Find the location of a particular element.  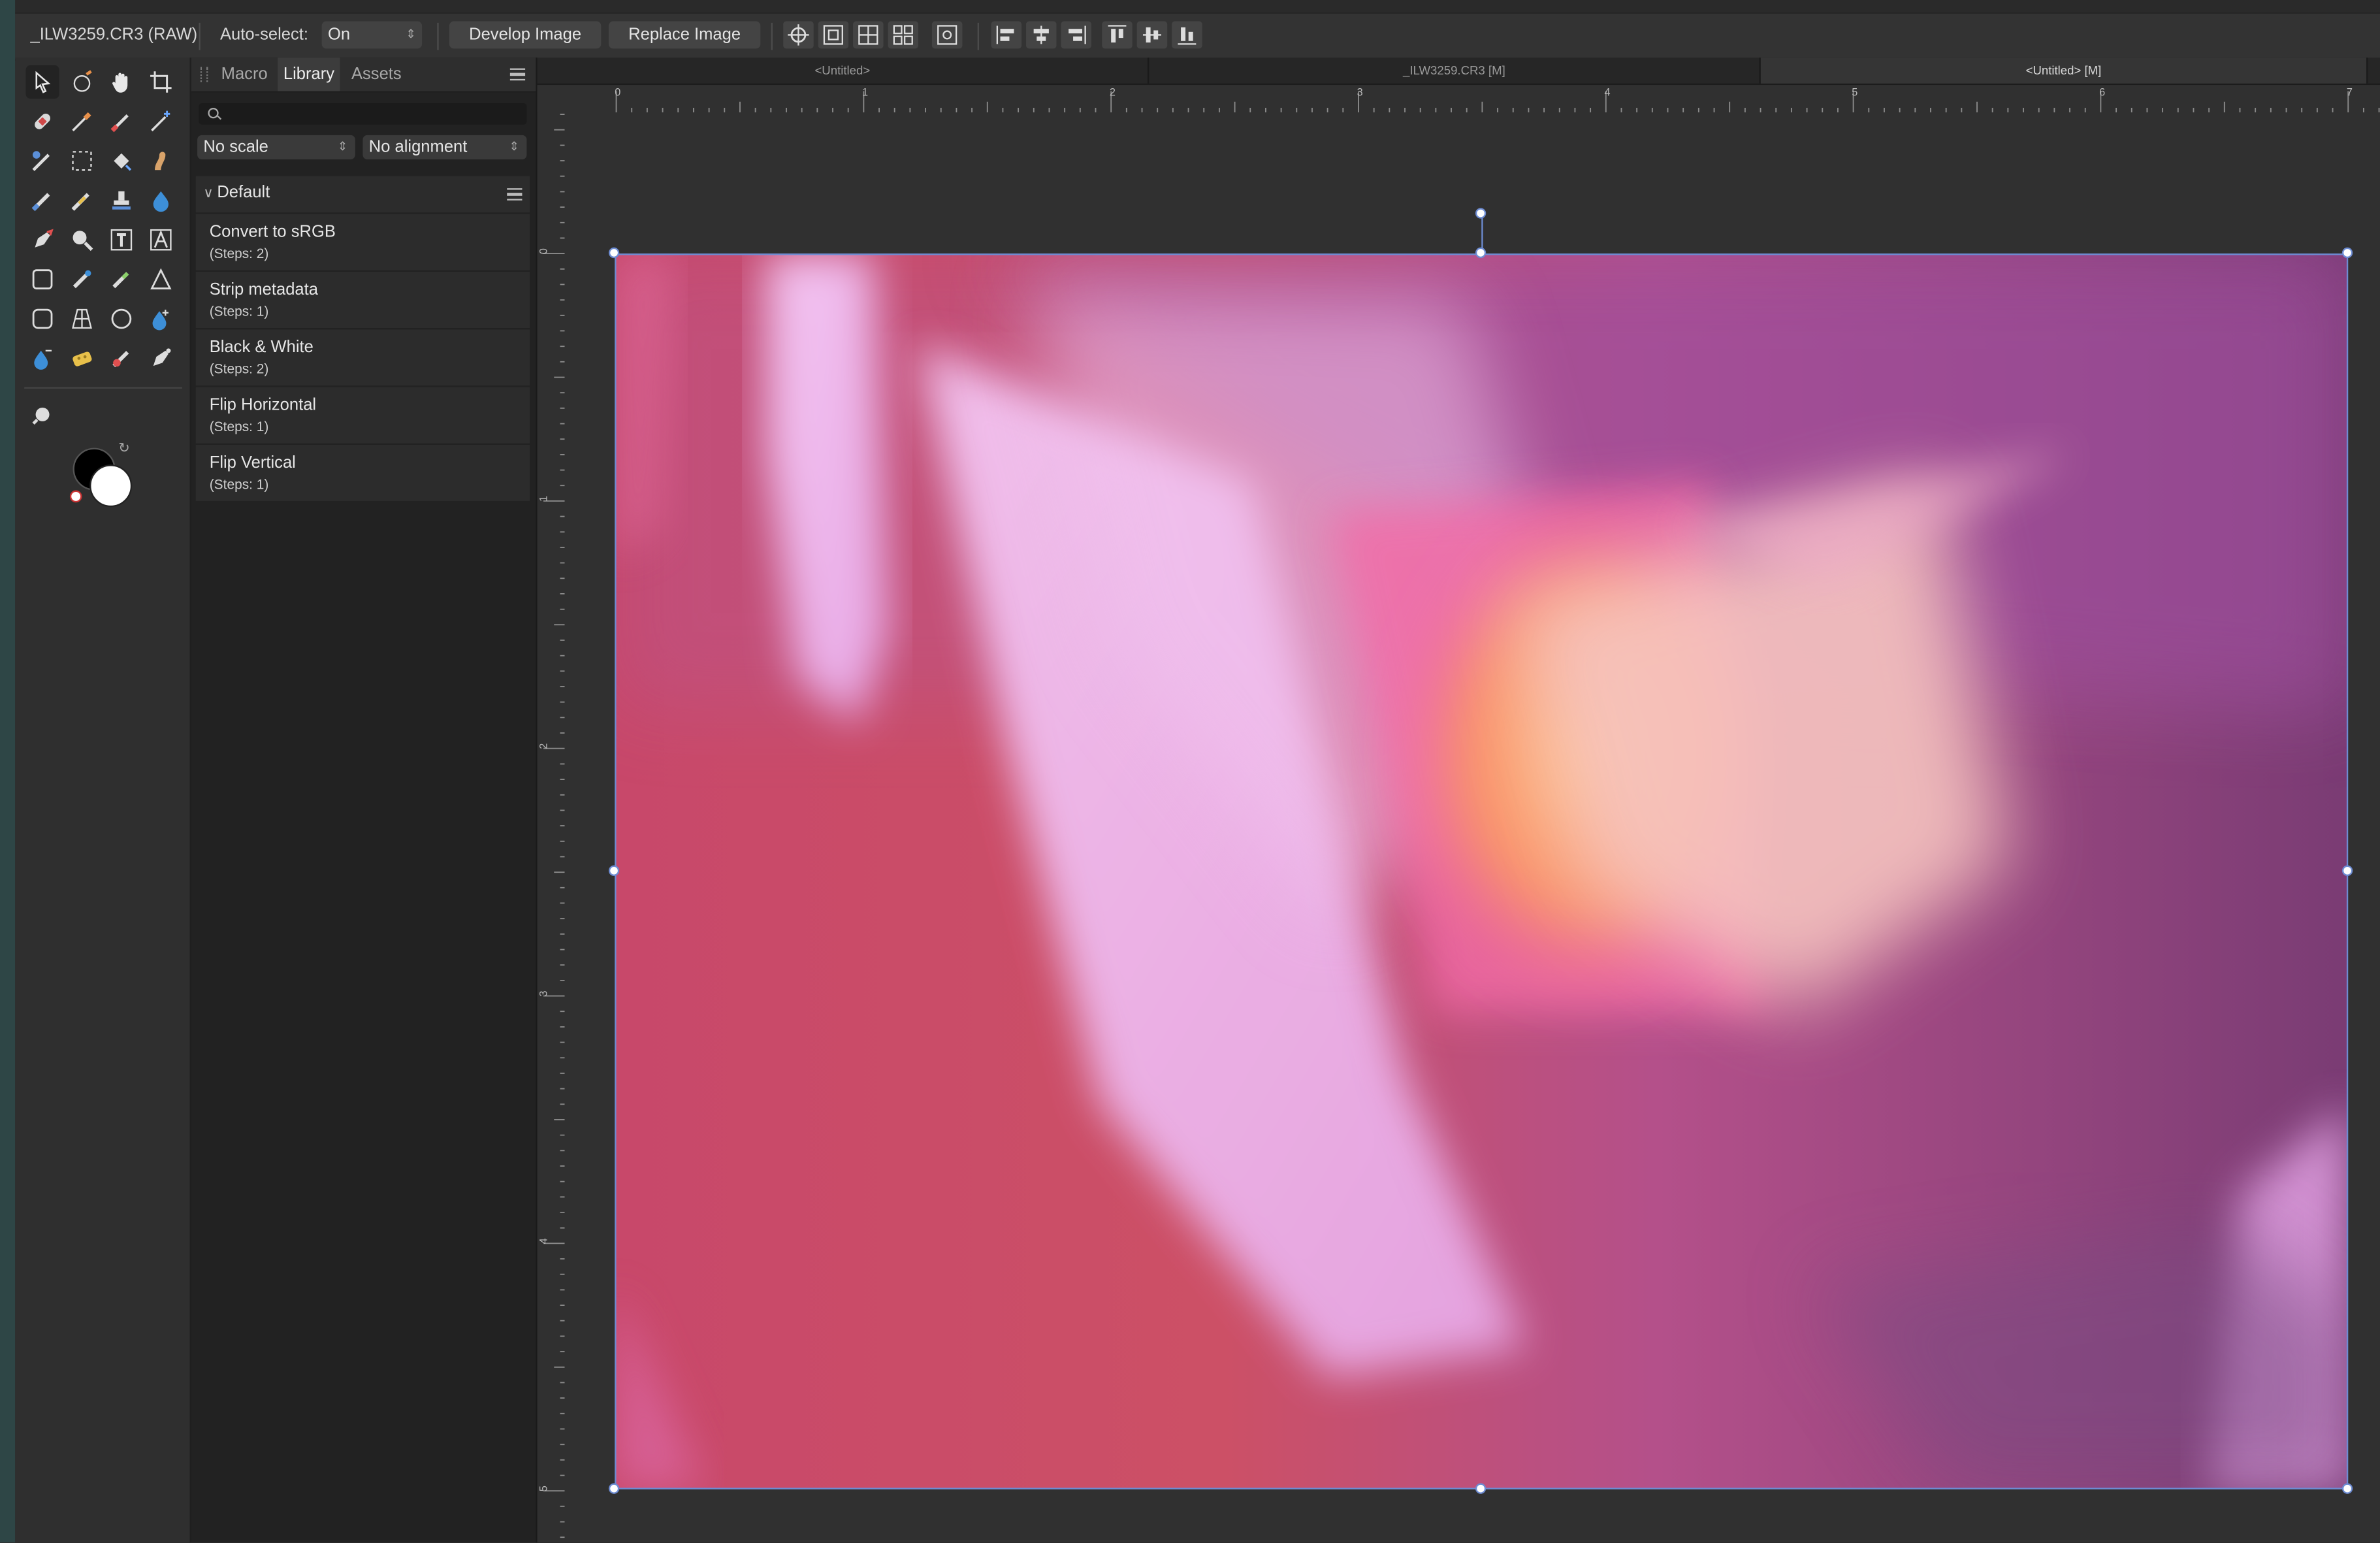

crop-tool is located at coordinates (161, 82).